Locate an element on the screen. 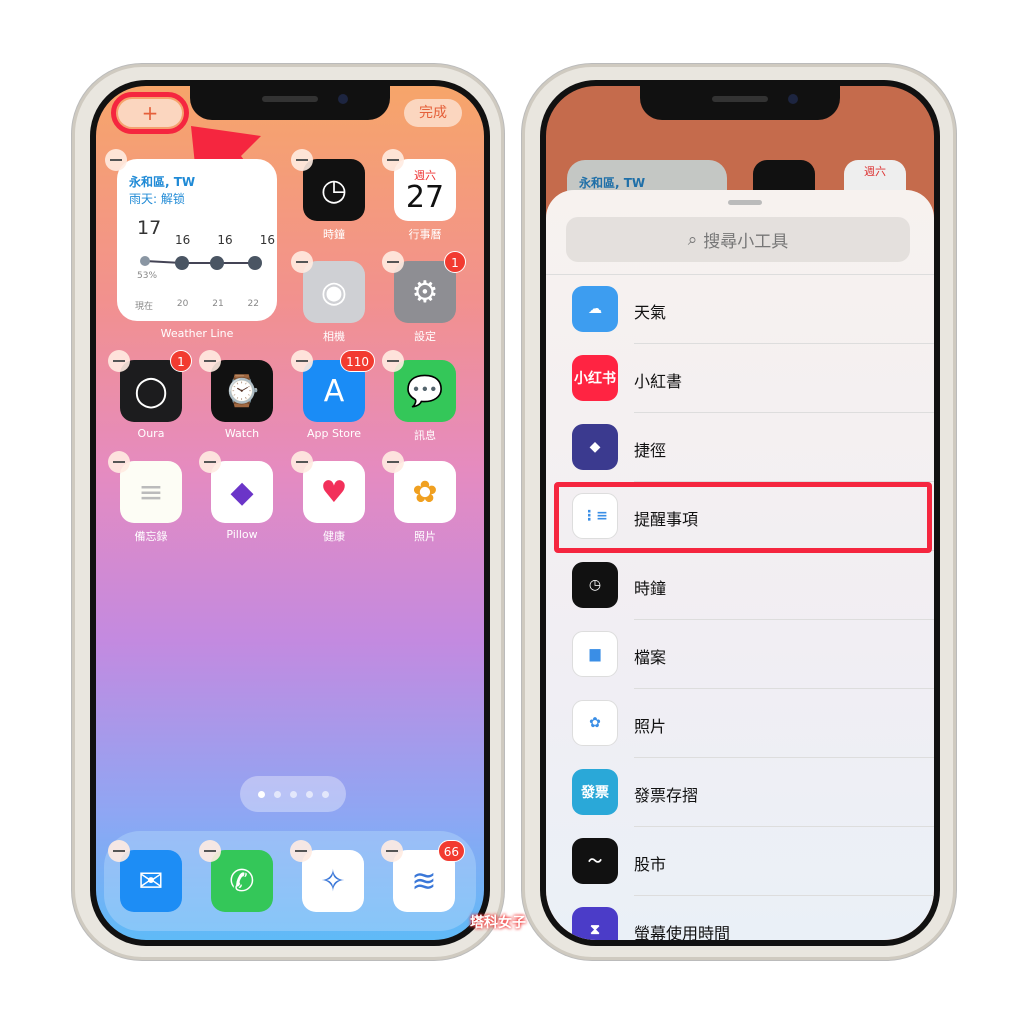 Image resolution: width=1024 pixels, height=1021 pixels. widget-name: 股市 is located at coordinates (650, 864).